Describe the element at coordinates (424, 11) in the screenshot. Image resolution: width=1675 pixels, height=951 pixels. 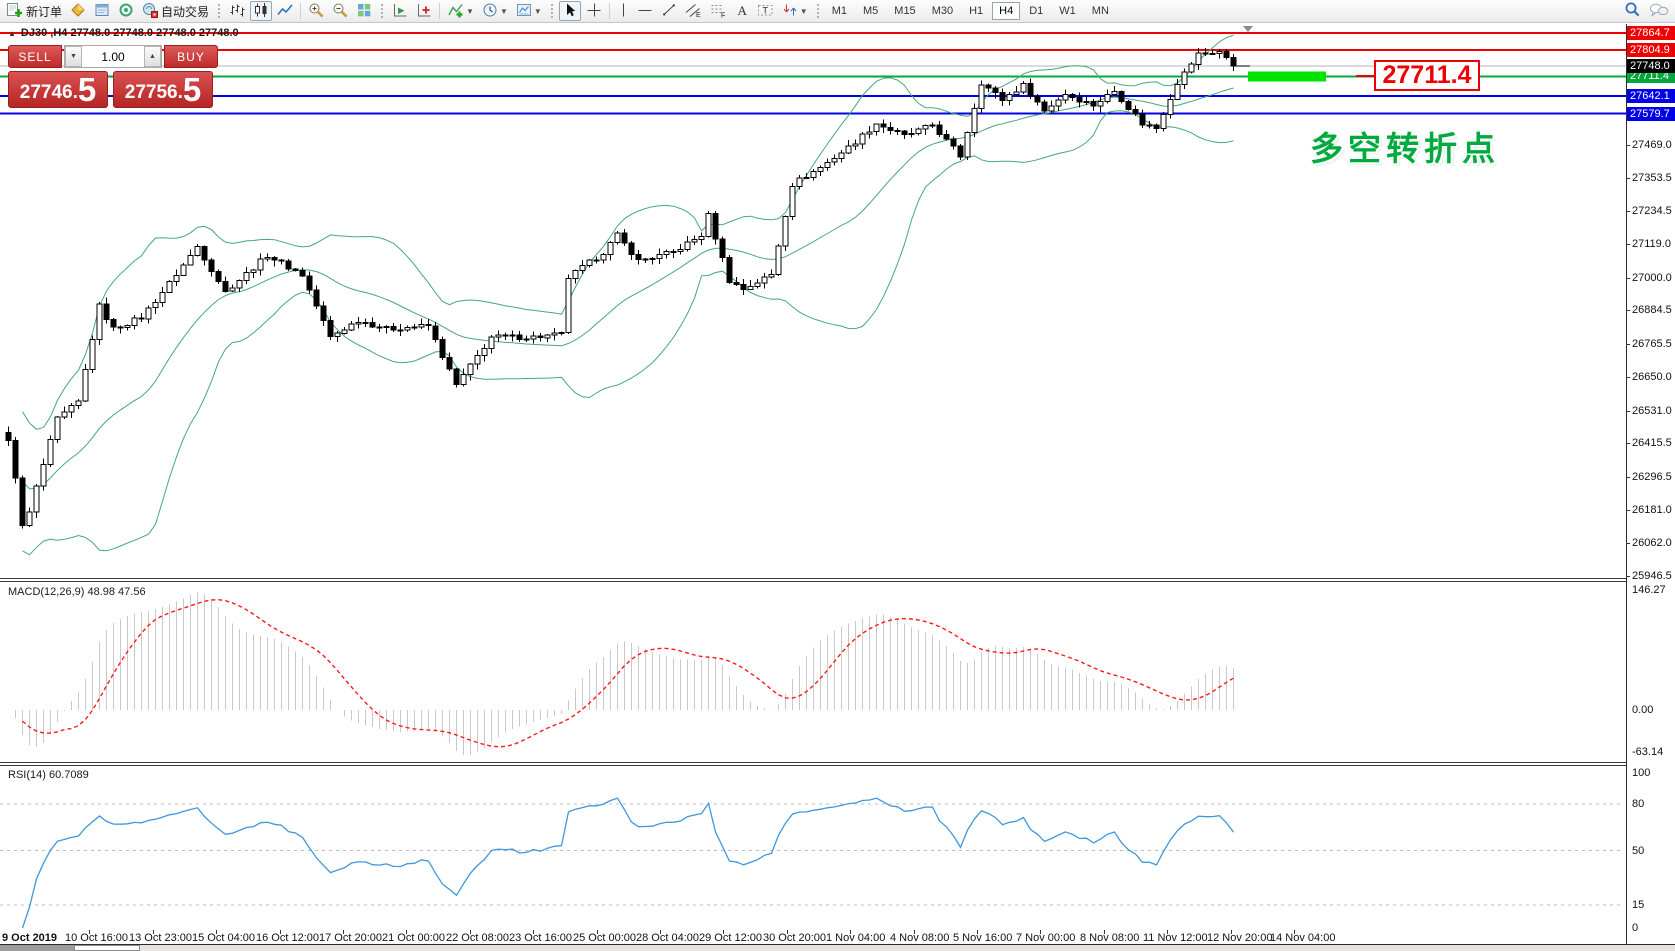
I see `chart-shift-button` at that location.